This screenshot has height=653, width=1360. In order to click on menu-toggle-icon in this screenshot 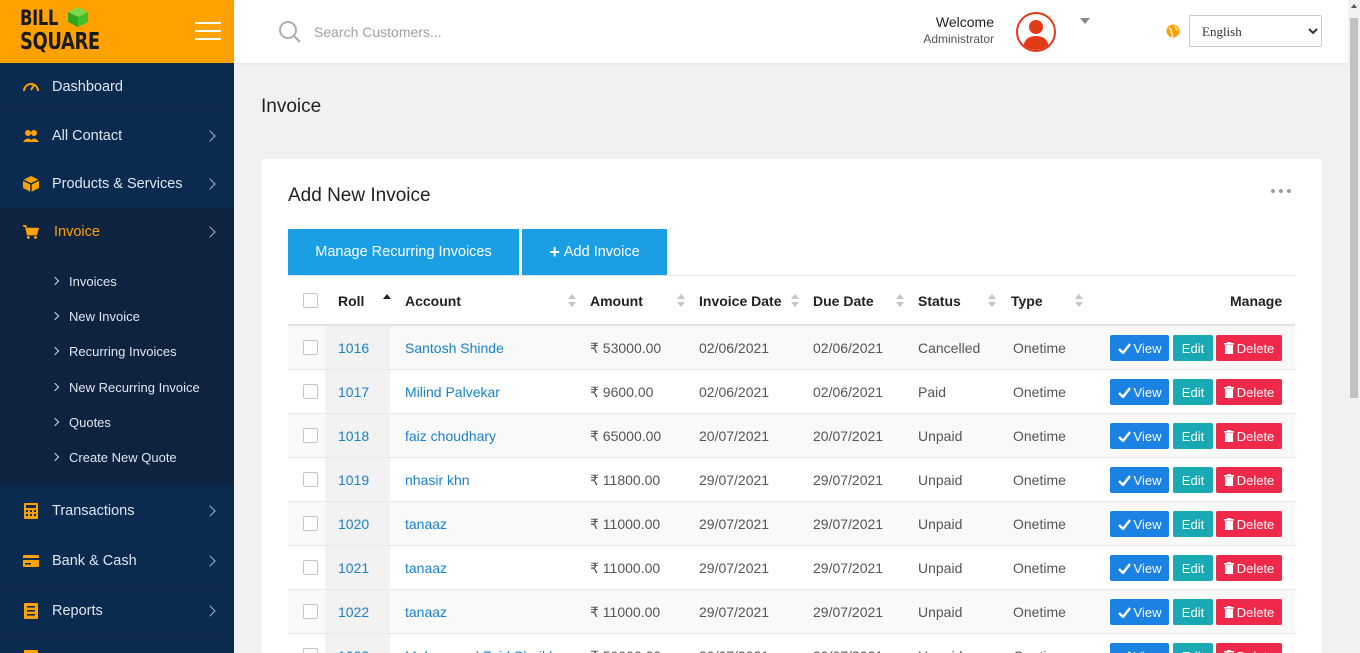, I will do `click(208, 31)`.